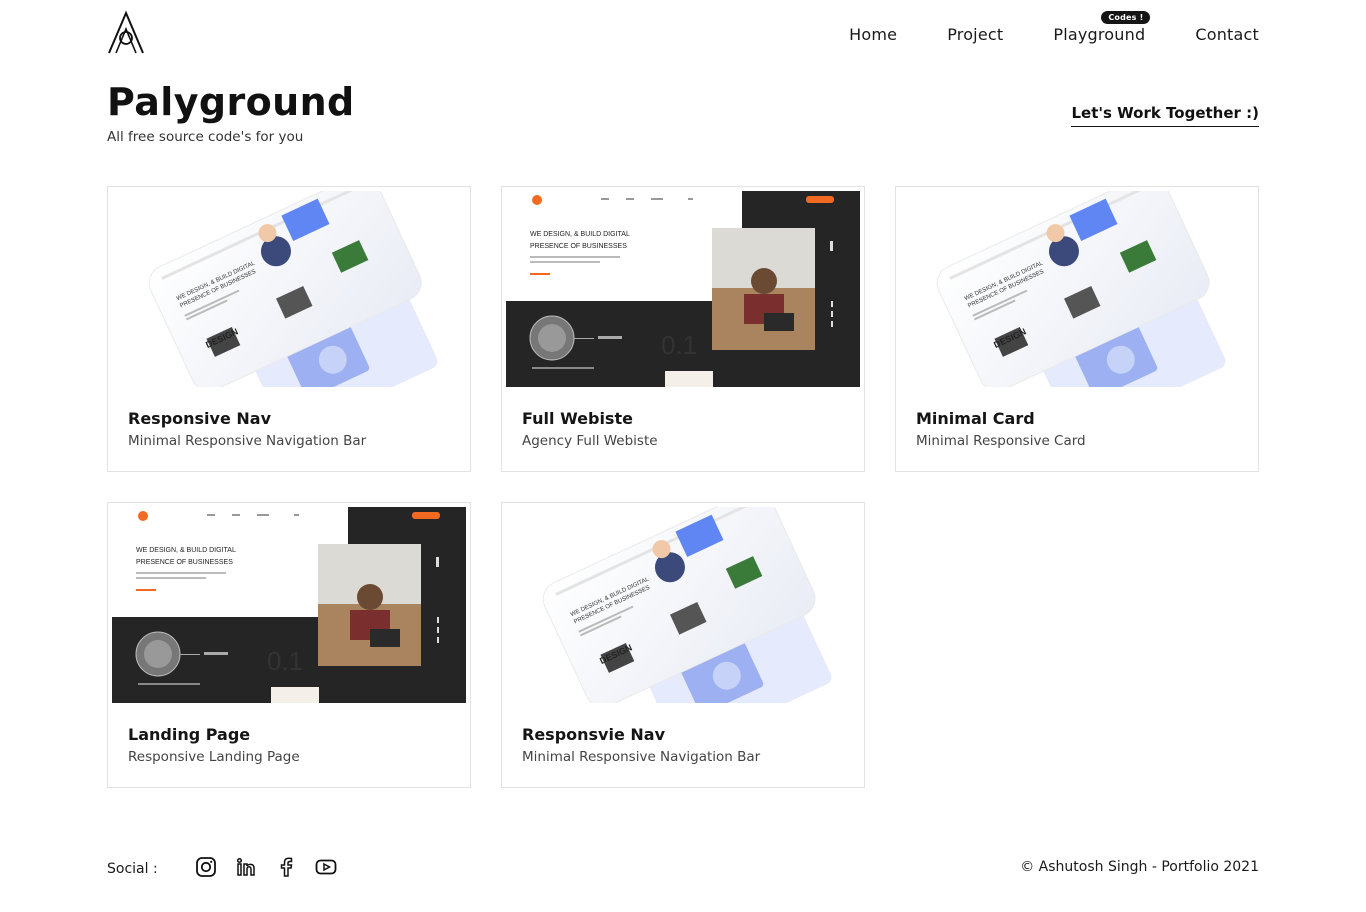 This screenshot has width=1366, height=912. Describe the element at coordinates (126, 32) in the screenshot. I see `logo-icon` at that location.